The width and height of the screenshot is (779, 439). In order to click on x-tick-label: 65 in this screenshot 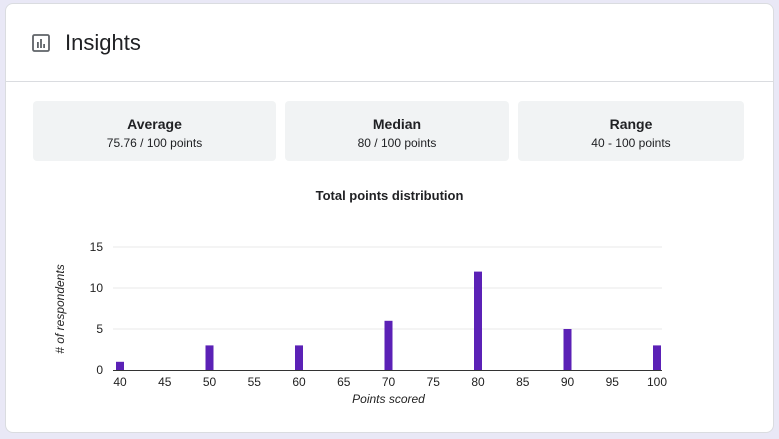, I will do `click(344, 382)`.